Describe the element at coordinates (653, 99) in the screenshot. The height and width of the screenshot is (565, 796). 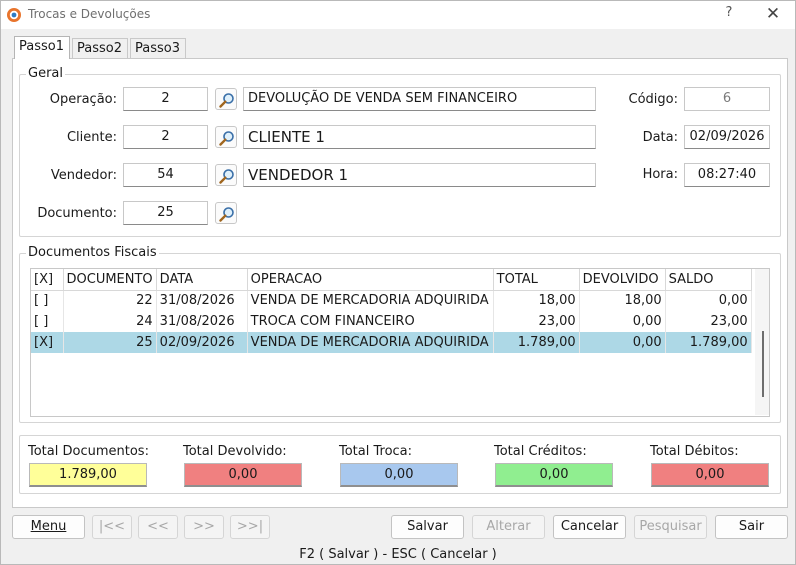
I see `codigo-label: Código:` at that location.